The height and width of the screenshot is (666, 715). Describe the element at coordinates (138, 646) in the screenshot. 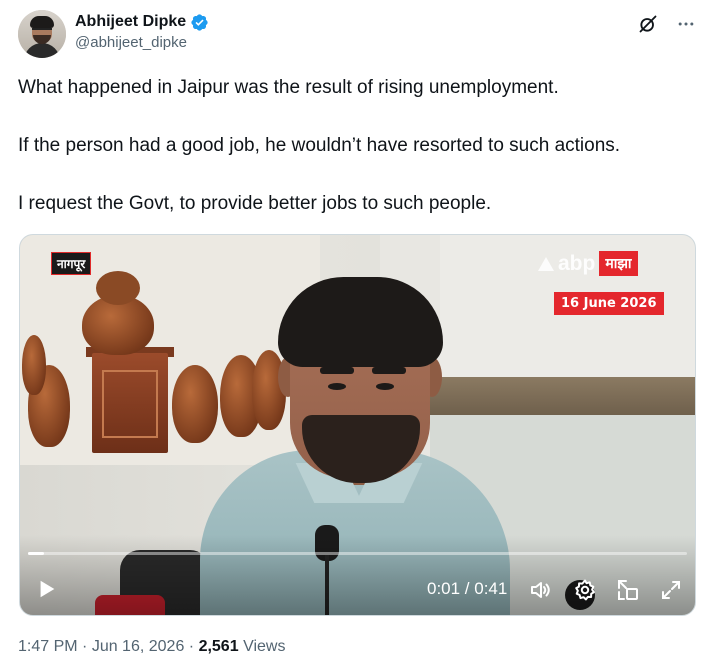

I see `tweet-date: Jun 16, 2026` at that location.